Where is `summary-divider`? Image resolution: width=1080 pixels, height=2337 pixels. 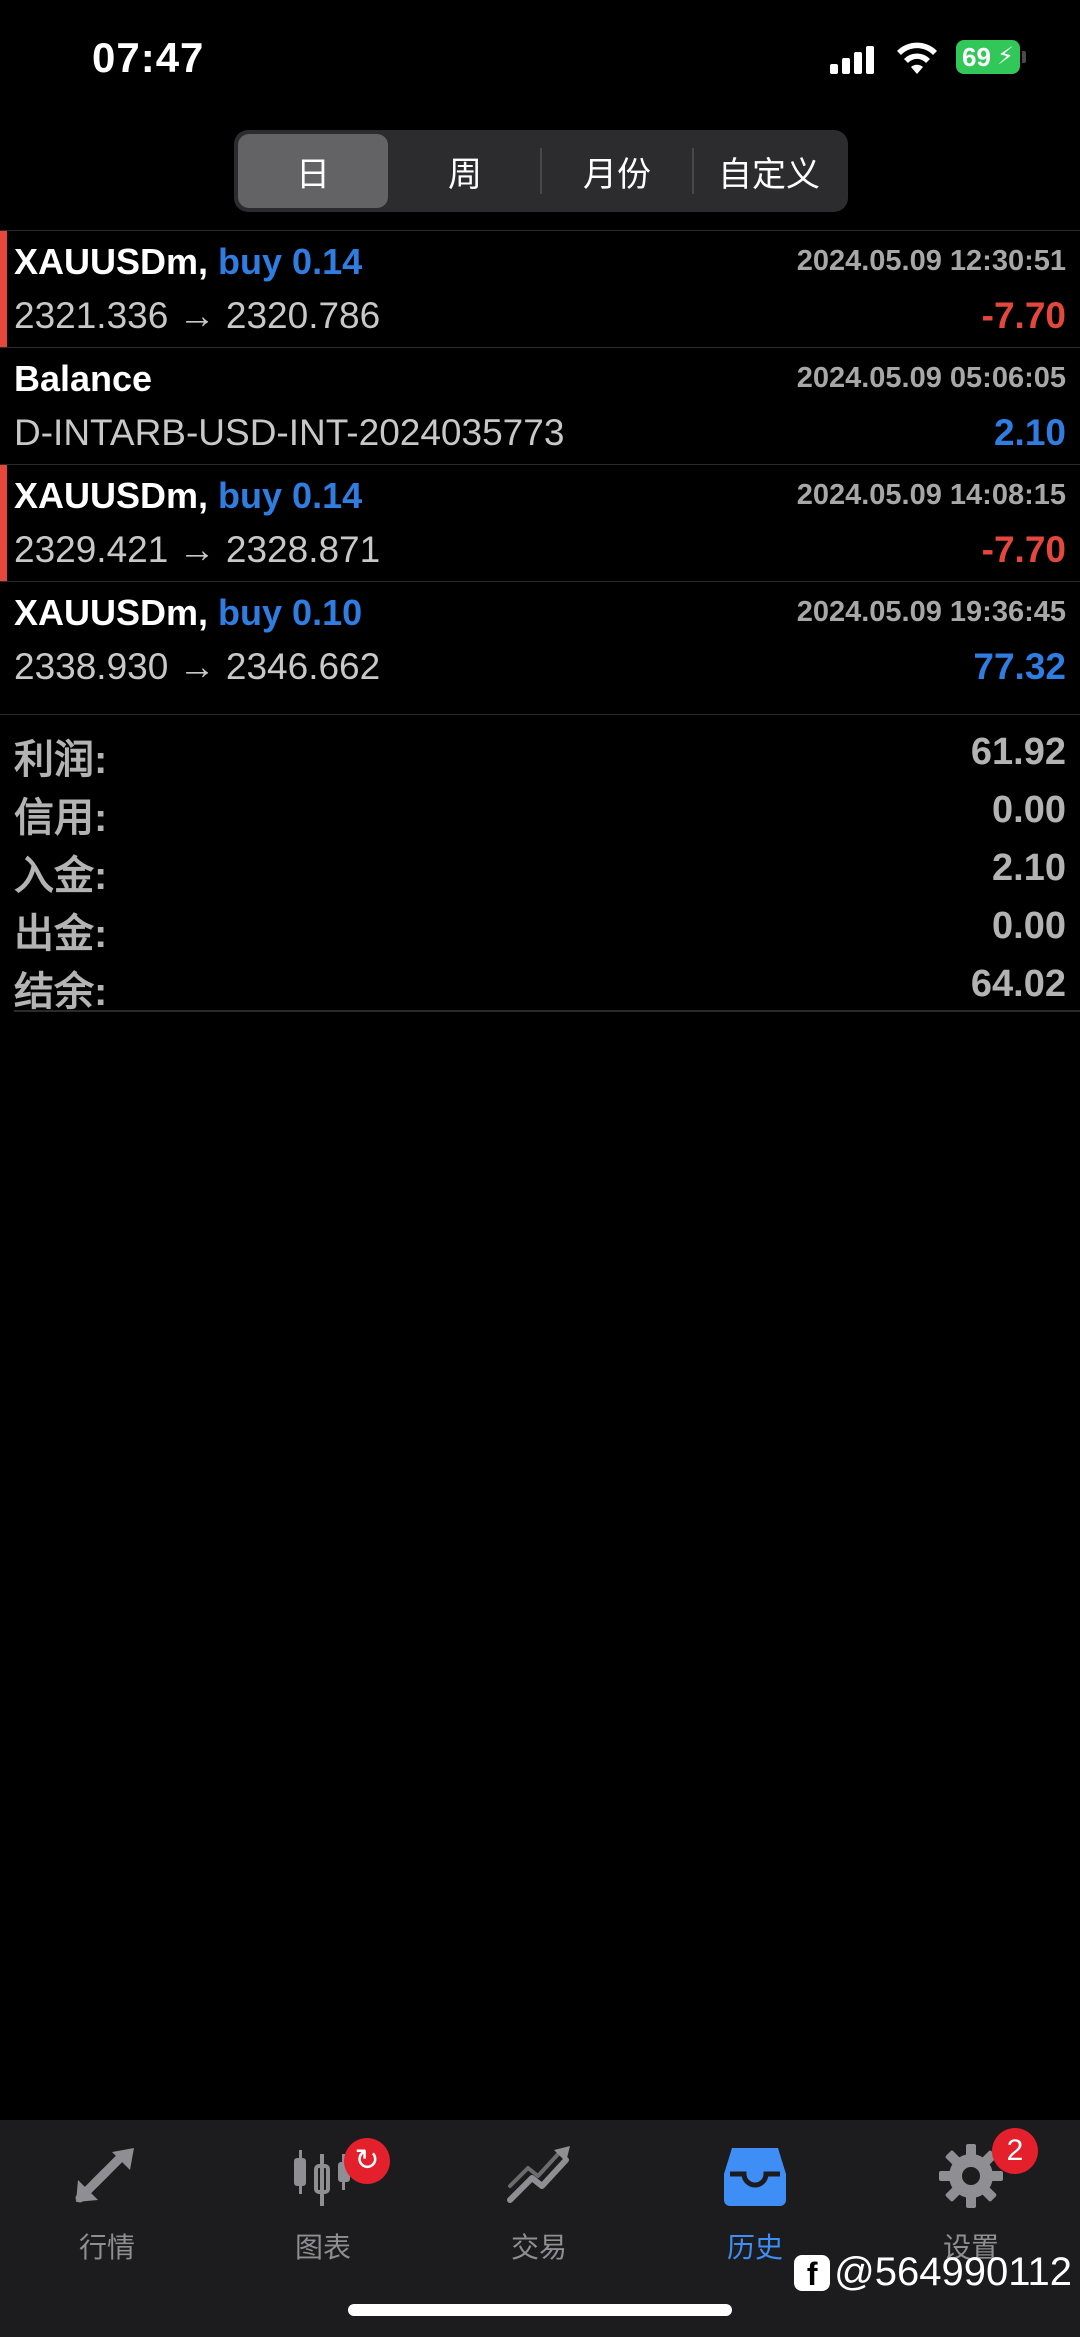
summary-divider is located at coordinates (547, 1011).